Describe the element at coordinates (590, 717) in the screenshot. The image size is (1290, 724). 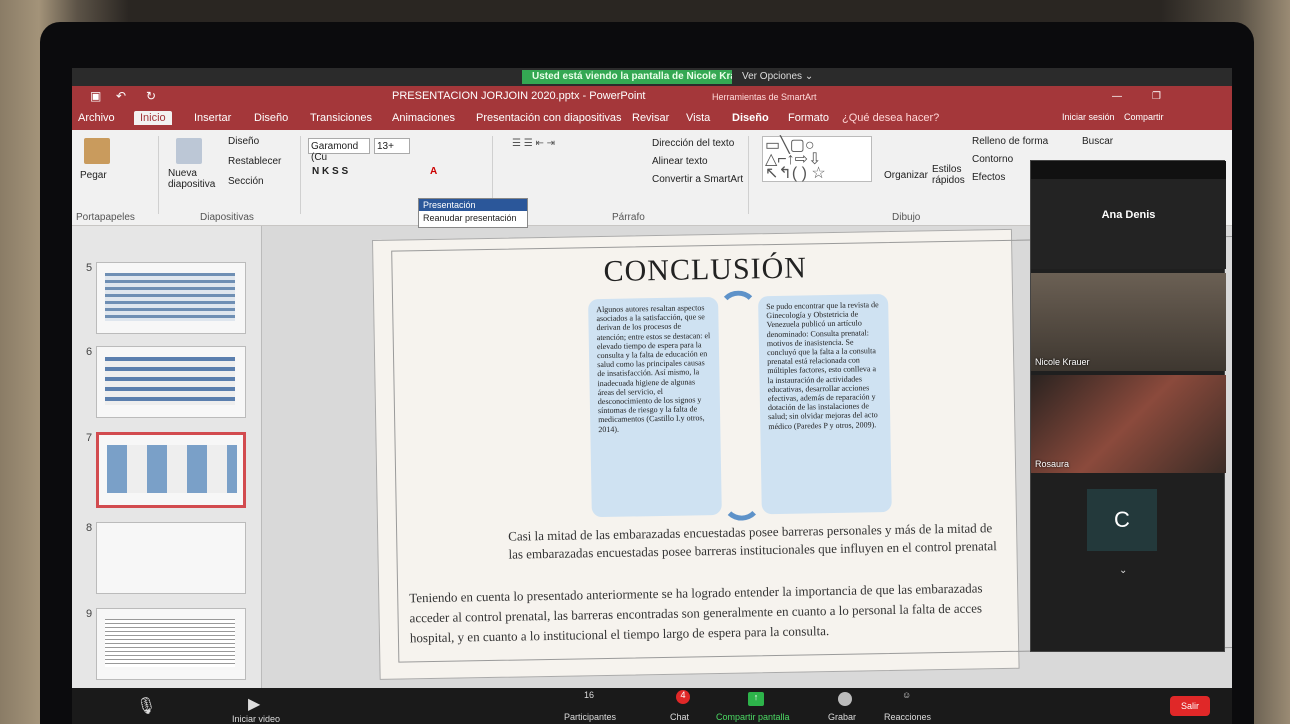
I see `participants-button: Participantes` at that location.